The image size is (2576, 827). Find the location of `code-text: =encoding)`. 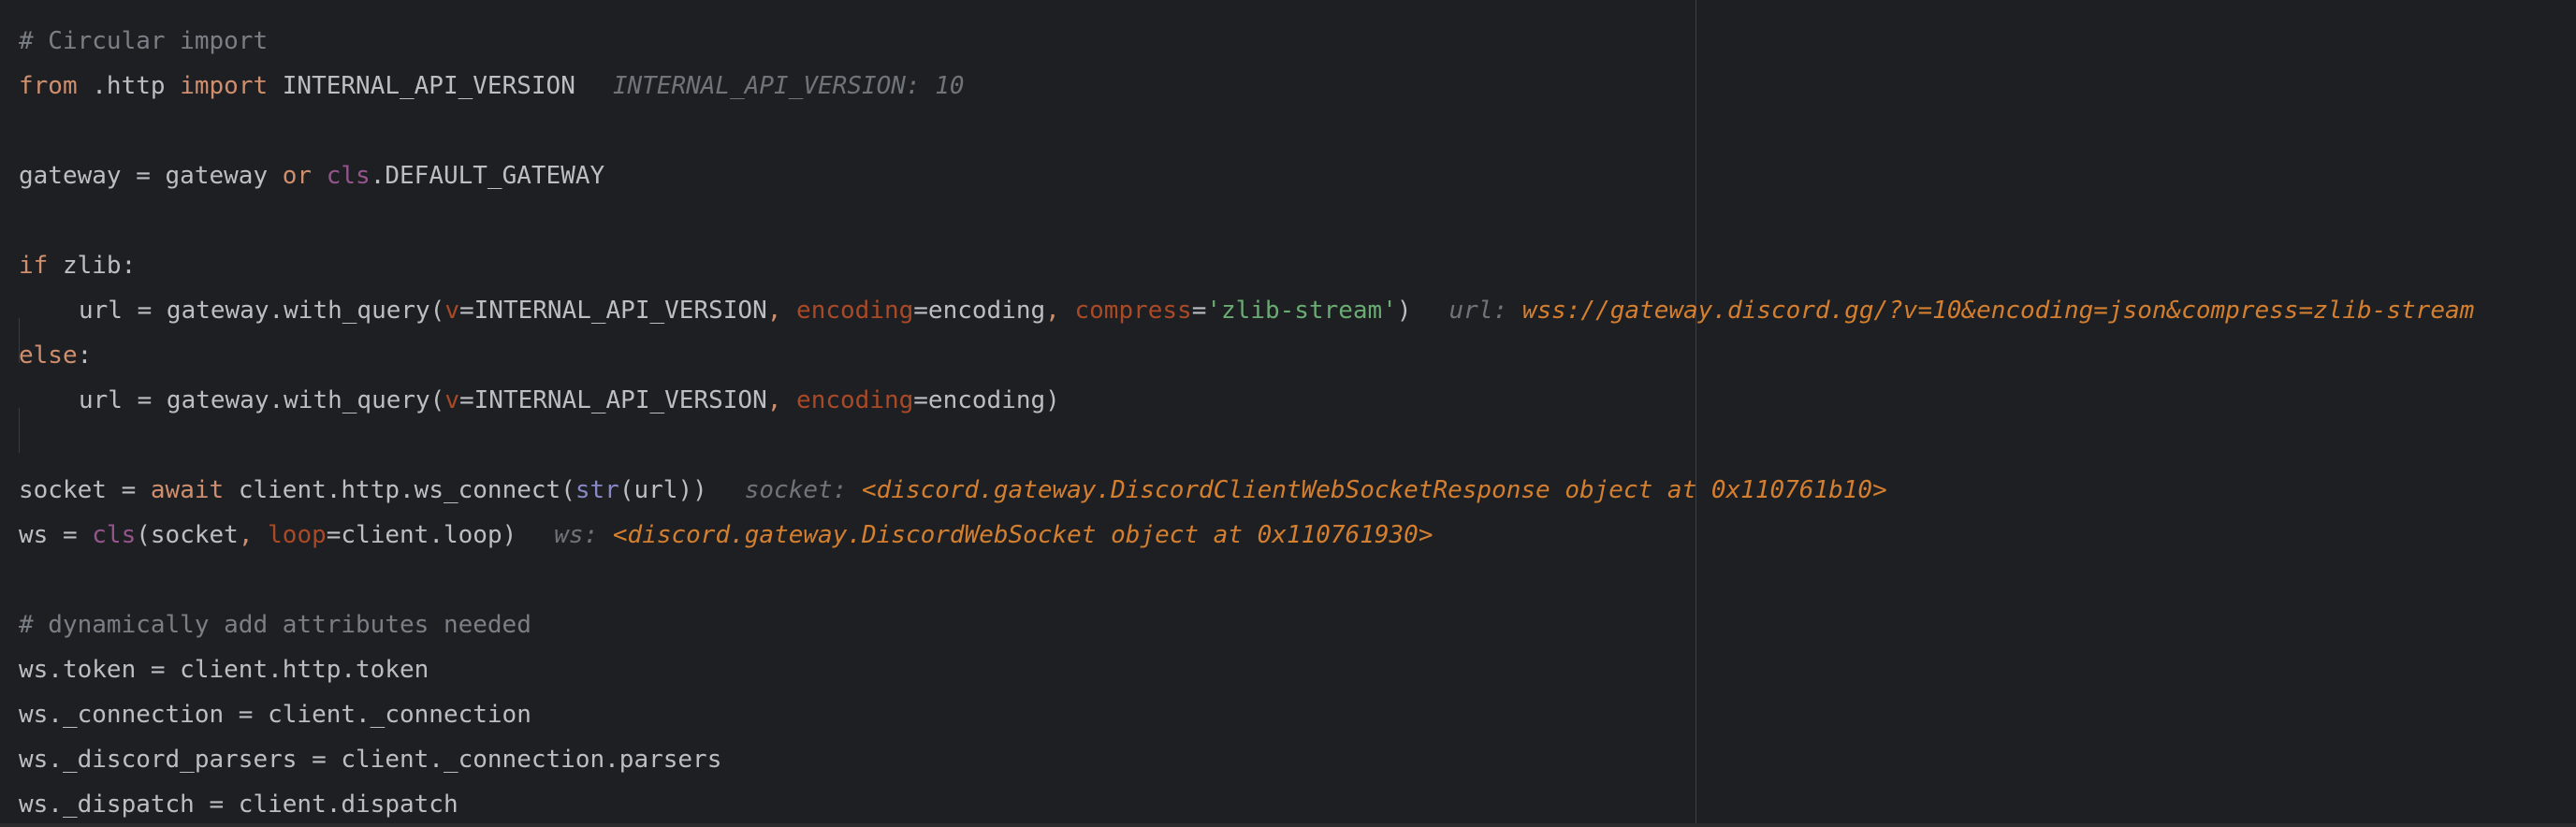

code-text: =encoding) is located at coordinates (986, 400).